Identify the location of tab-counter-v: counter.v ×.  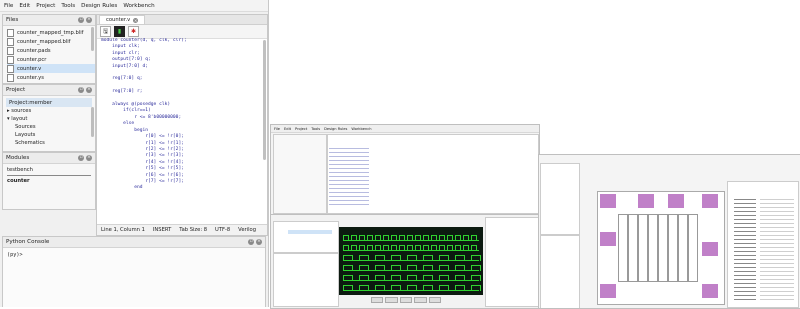
(122, 19).